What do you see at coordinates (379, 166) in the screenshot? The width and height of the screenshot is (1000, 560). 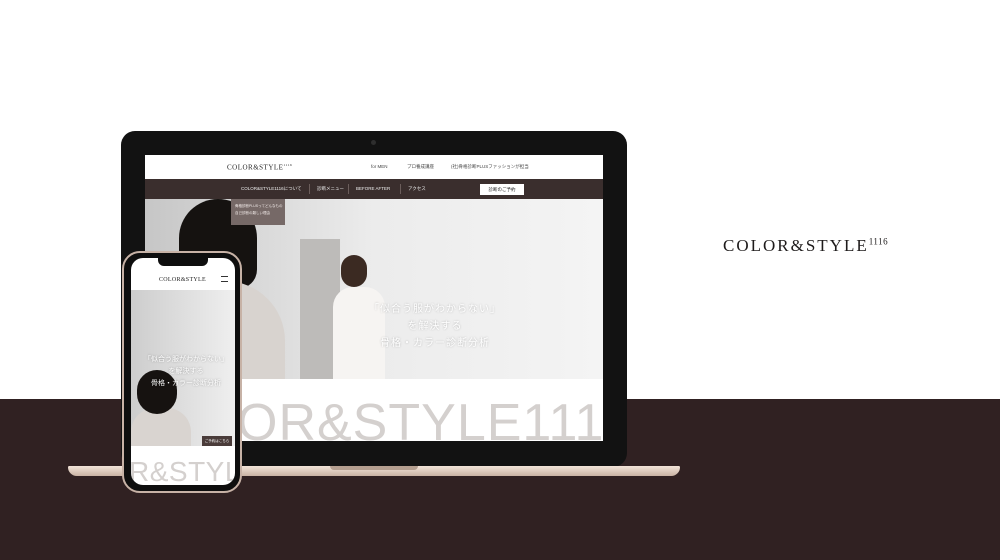 I see `toplink-men: for MEN` at bounding box center [379, 166].